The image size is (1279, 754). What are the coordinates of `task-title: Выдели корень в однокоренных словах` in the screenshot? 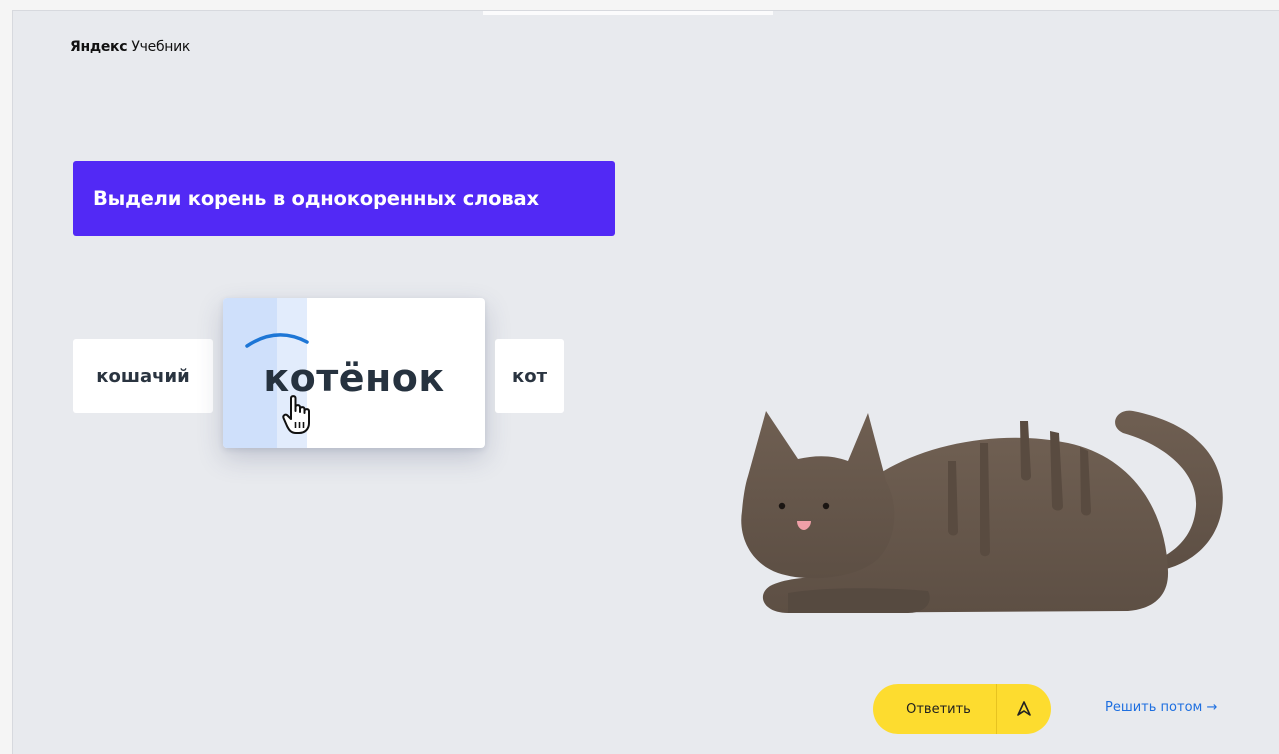 It's located at (316, 198).